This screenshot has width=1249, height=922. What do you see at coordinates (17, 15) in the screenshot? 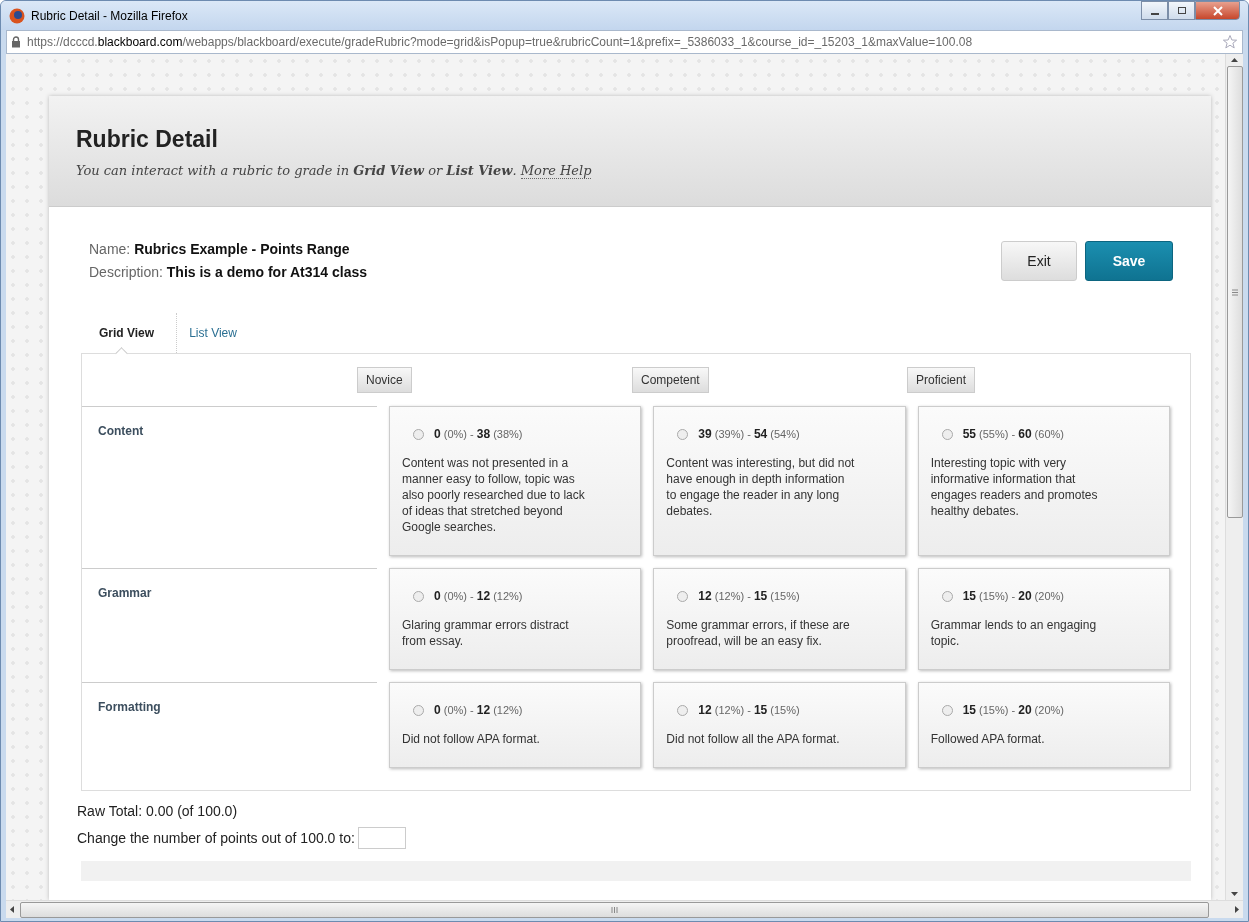
I see `browser-logo-icon` at bounding box center [17, 15].